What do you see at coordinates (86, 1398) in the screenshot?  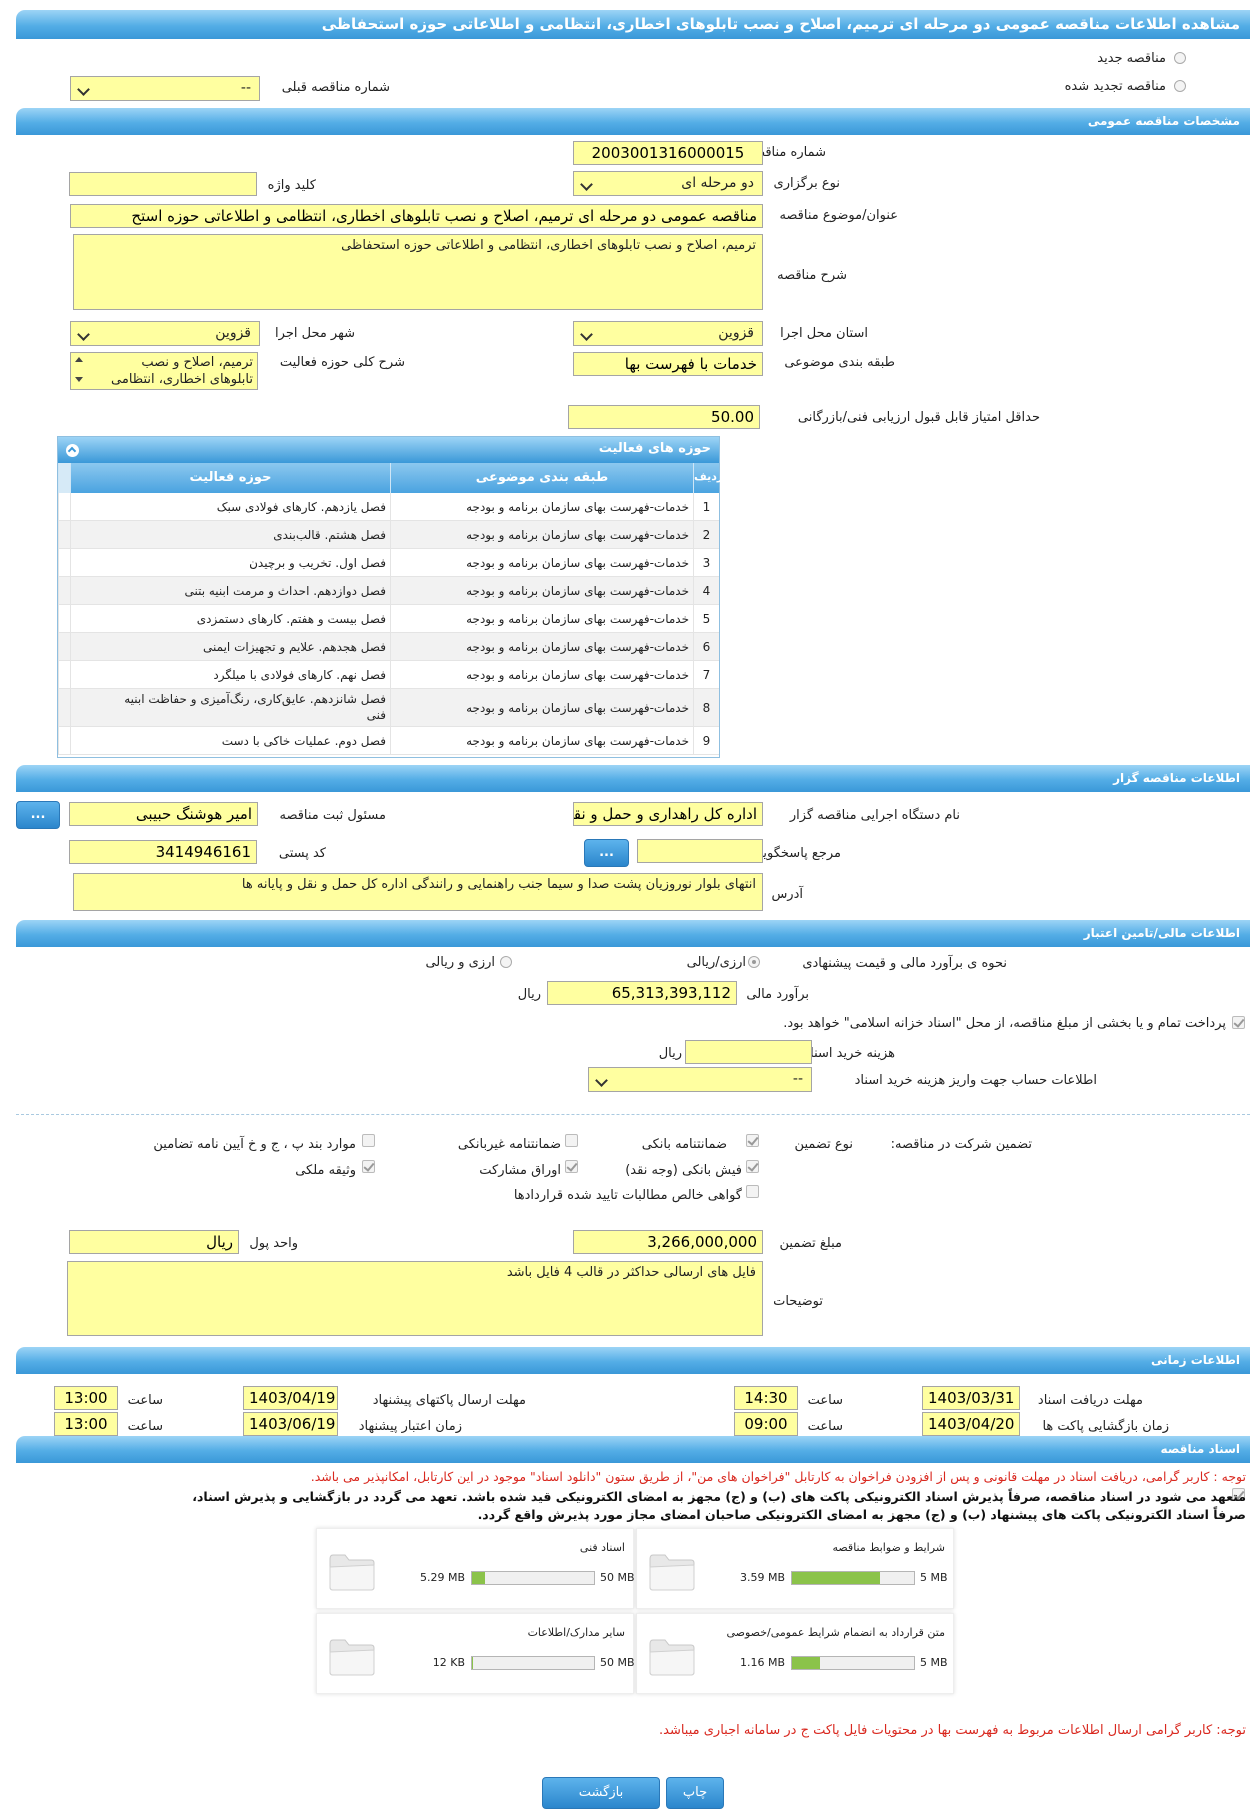 I see `send-time: 13:00` at bounding box center [86, 1398].